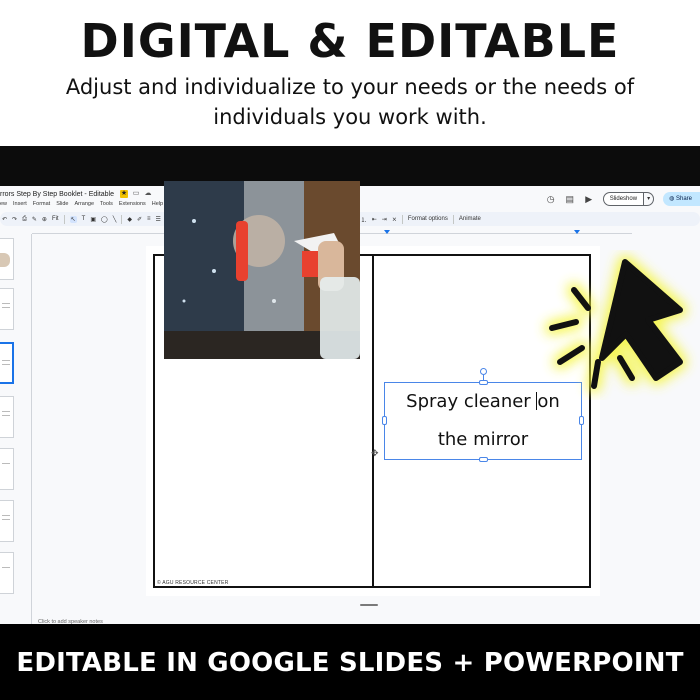 This screenshot has height=700, width=700. Describe the element at coordinates (4, 219) in the screenshot. I see `undo-icon: ↶` at that location.